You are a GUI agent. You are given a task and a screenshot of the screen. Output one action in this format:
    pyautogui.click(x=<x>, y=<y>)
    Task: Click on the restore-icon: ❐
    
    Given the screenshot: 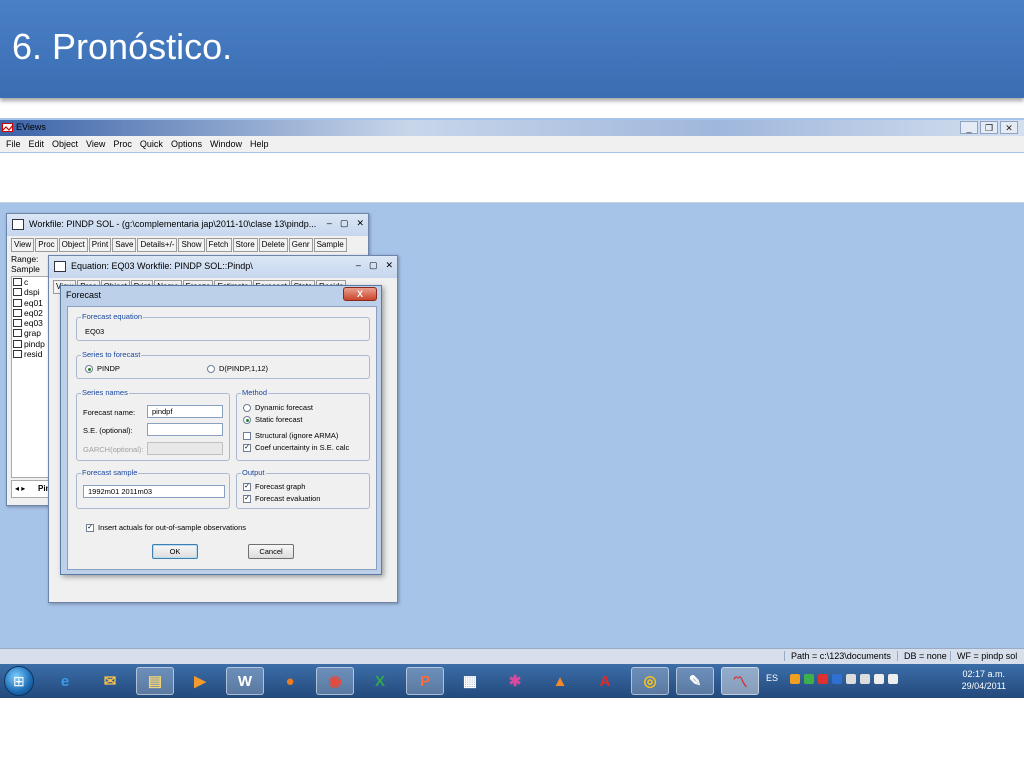 What is the action you would take?
    pyautogui.click(x=989, y=127)
    